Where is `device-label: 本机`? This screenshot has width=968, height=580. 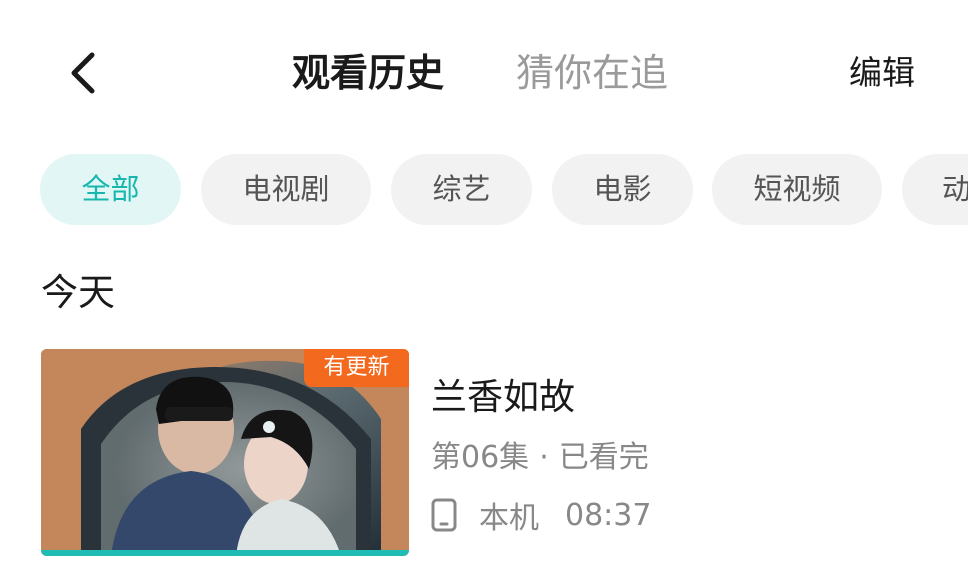 device-label: 本机 is located at coordinates (509, 518).